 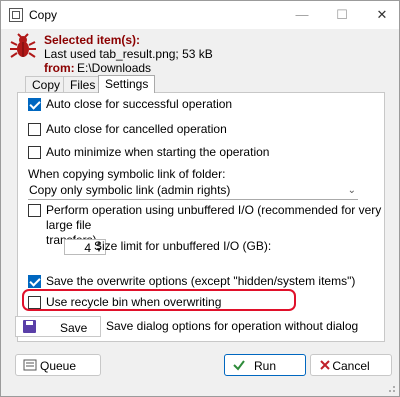 I want to click on bug-icon, so click(x=23, y=45).